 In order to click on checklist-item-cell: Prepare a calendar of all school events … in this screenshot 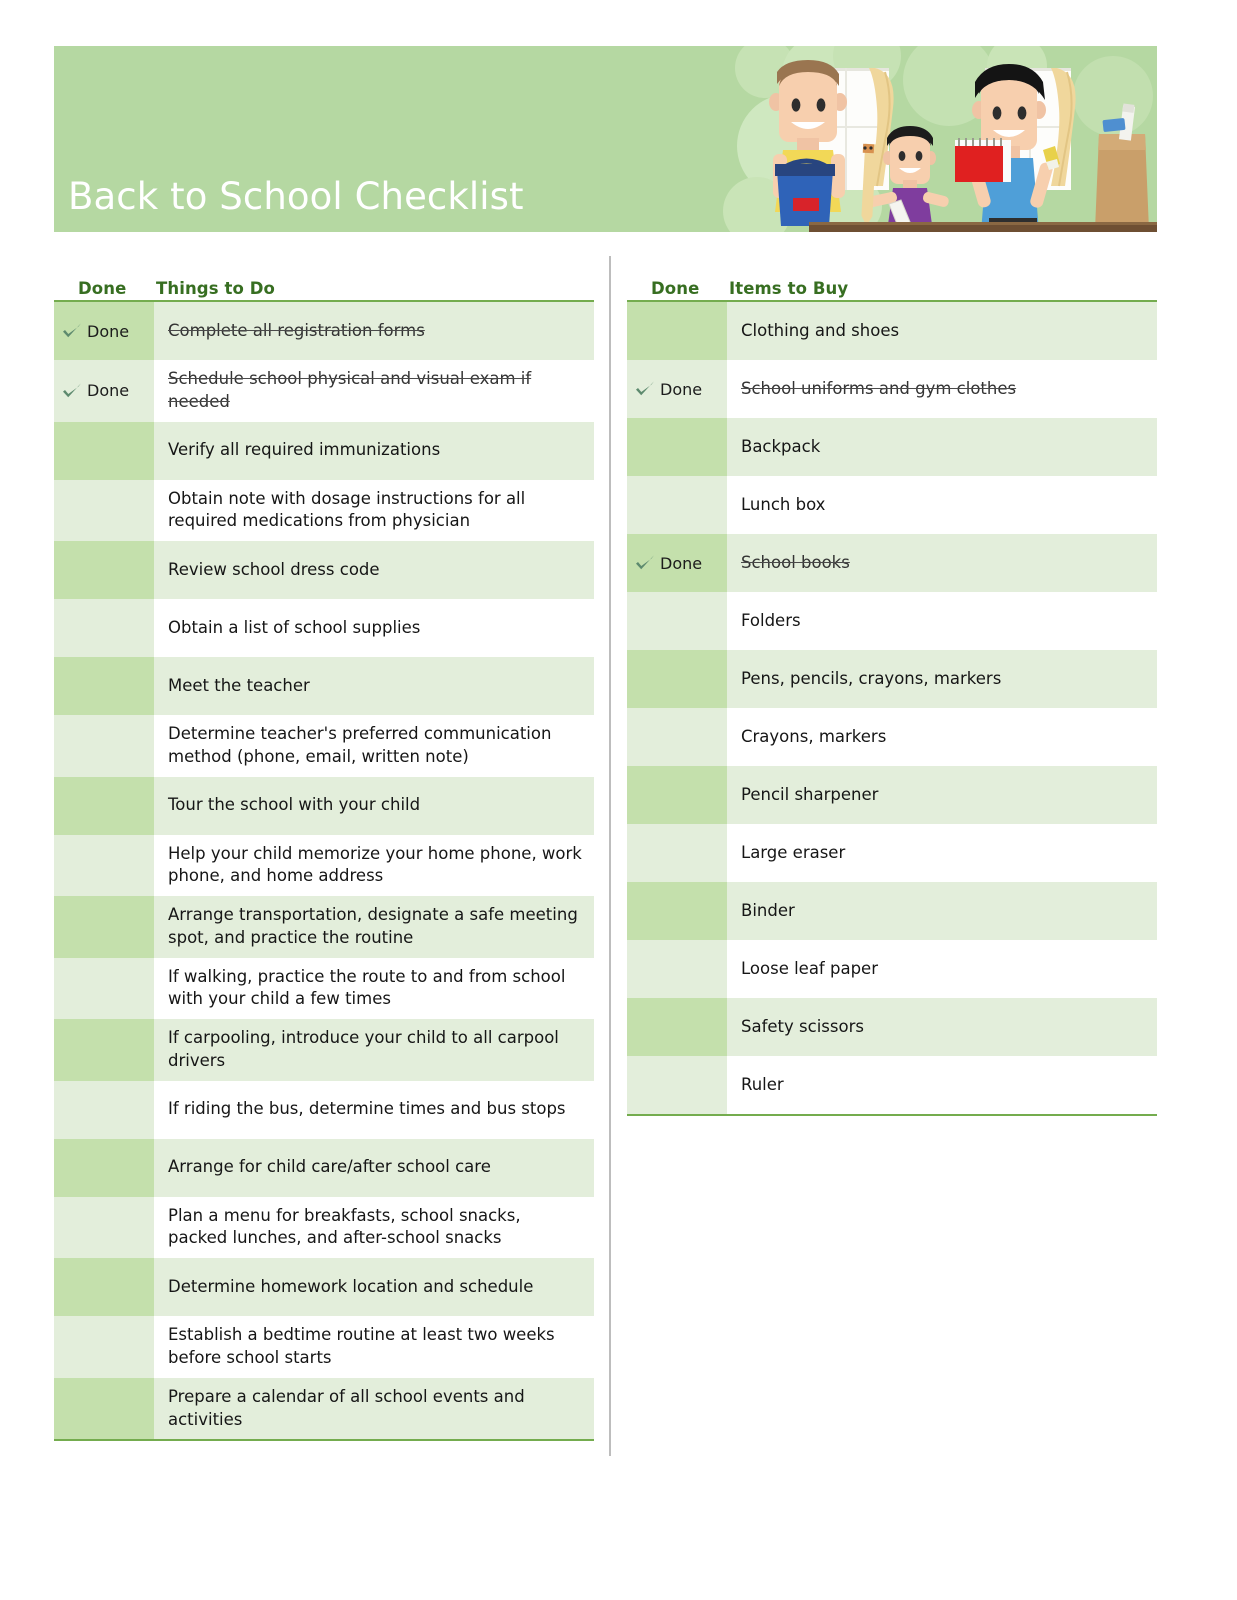, I will do `click(374, 1408)`.